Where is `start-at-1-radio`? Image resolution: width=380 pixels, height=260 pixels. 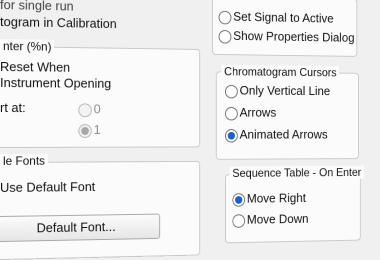
start-at-1-radio is located at coordinates (85, 131).